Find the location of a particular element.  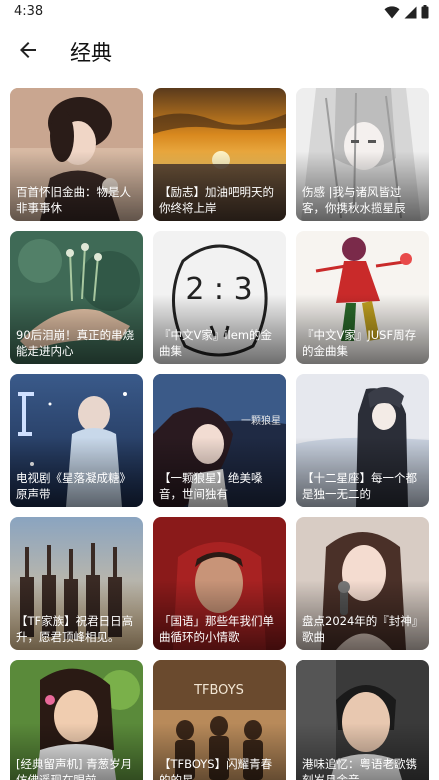

playlist-card: 【TF家族】祝君日日高升，愿君顶峰相见。 is located at coordinates (76, 583).